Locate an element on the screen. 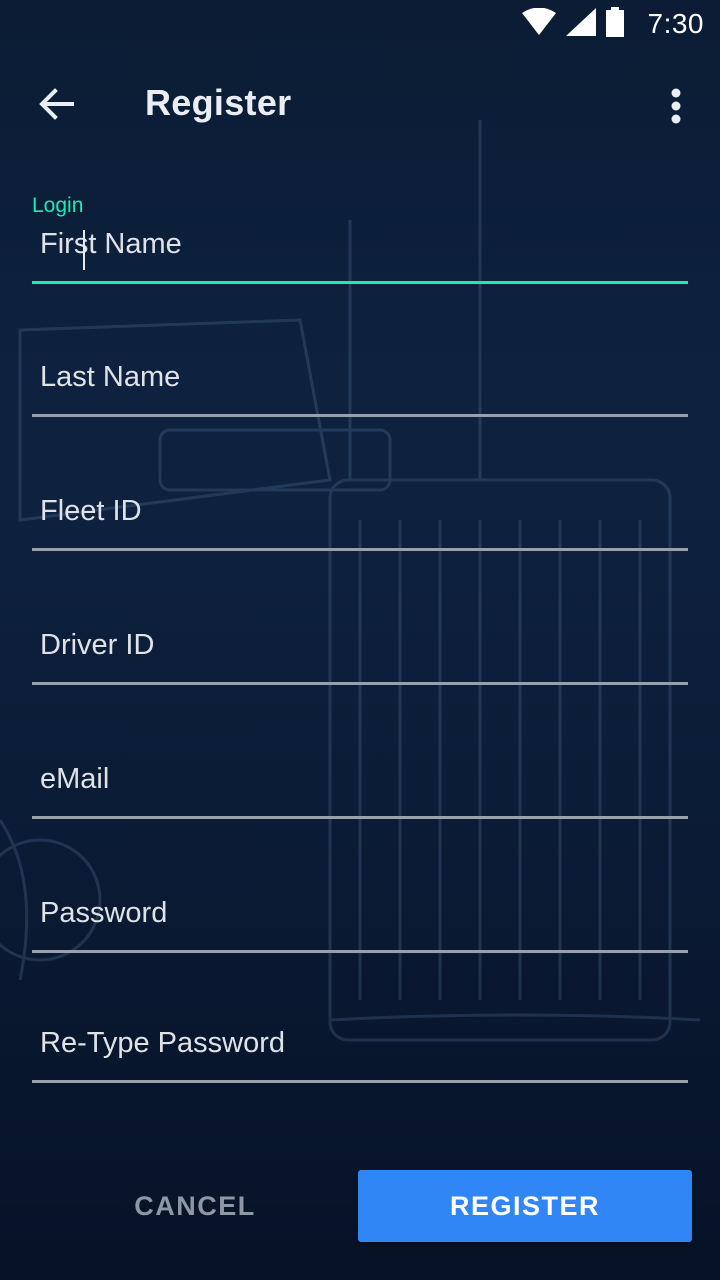 The width and height of the screenshot is (720, 1280). fleet-id-field is located at coordinates (360, 511).